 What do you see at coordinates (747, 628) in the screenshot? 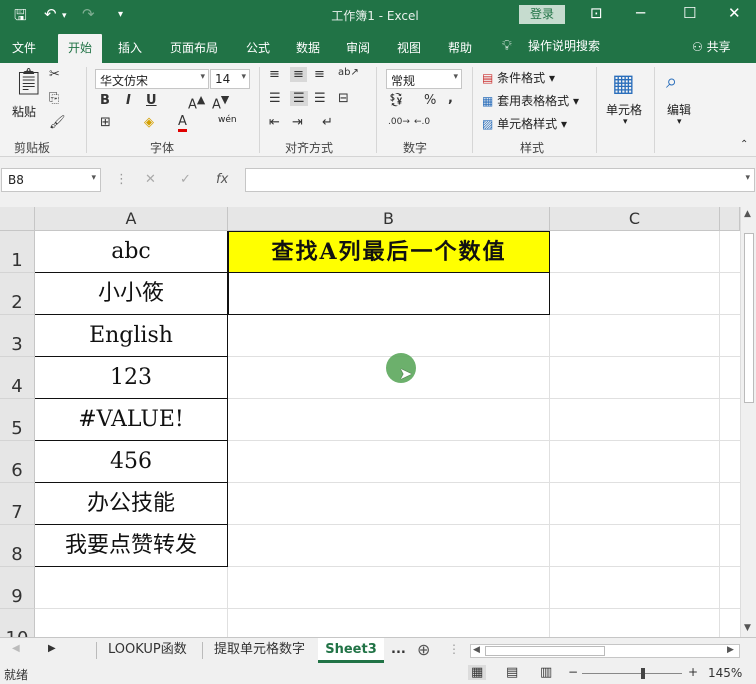
I see `scroll-down-icon: ▼` at bounding box center [747, 628].